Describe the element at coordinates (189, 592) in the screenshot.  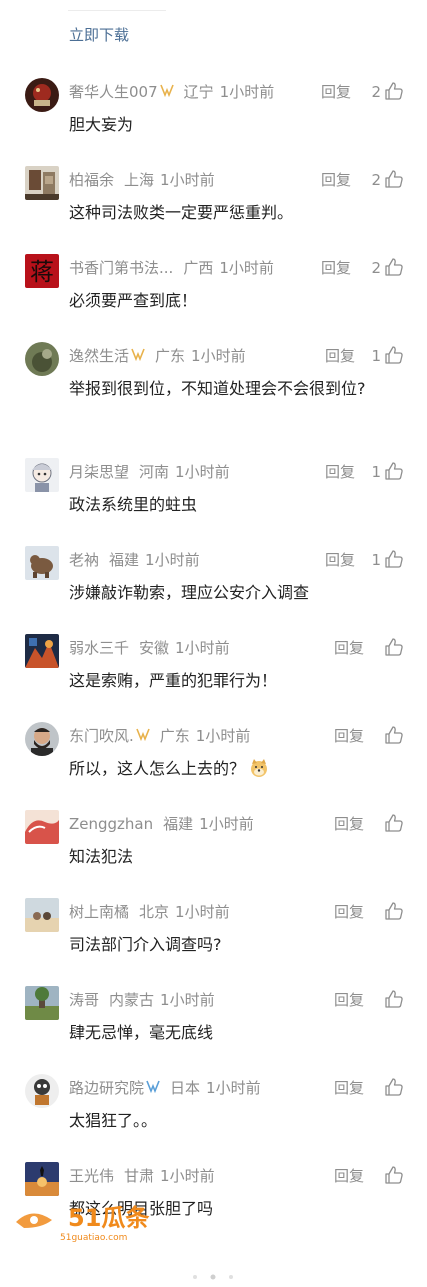
I see `comment-text: 涉嫌敲诈勒索，理应公安介入调查` at that location.